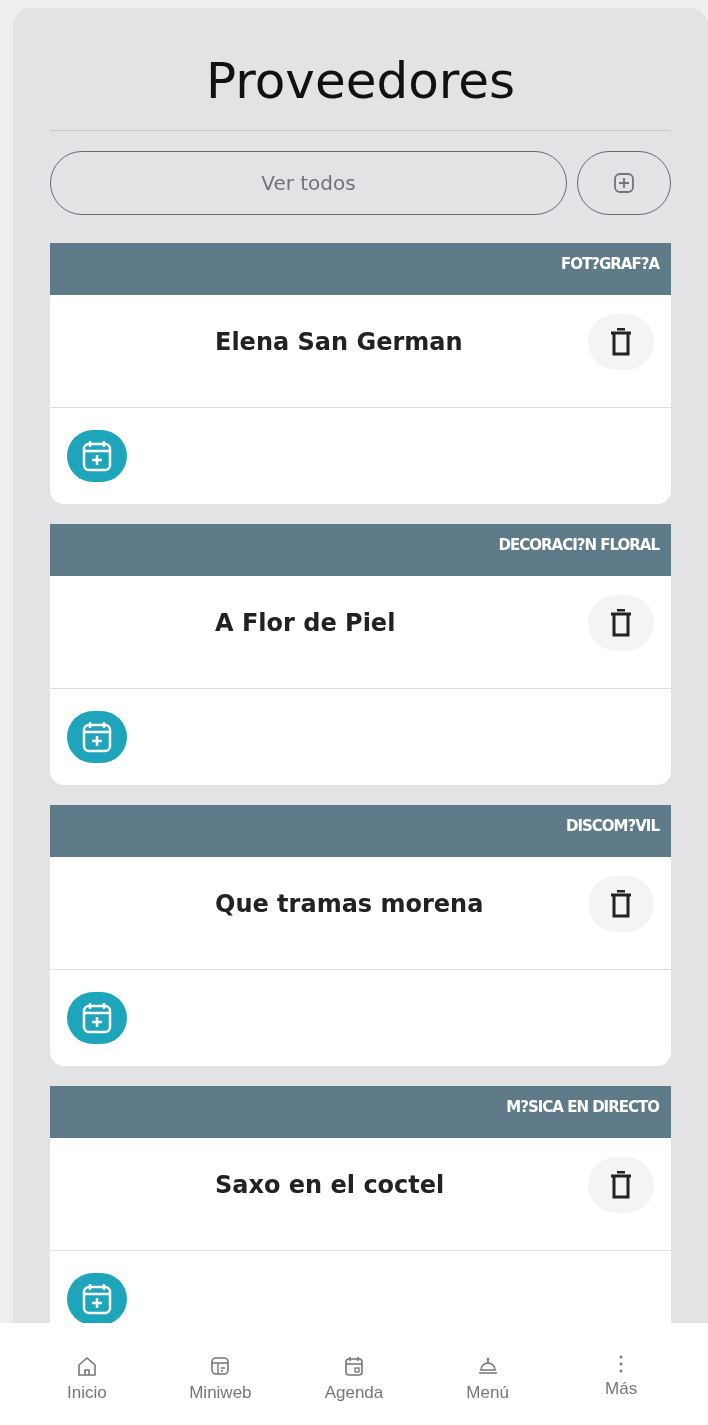 The height and width of the screenshot is (1425, 708). I want to click on provider-name: A Flor de Piel, so click(306, 623).